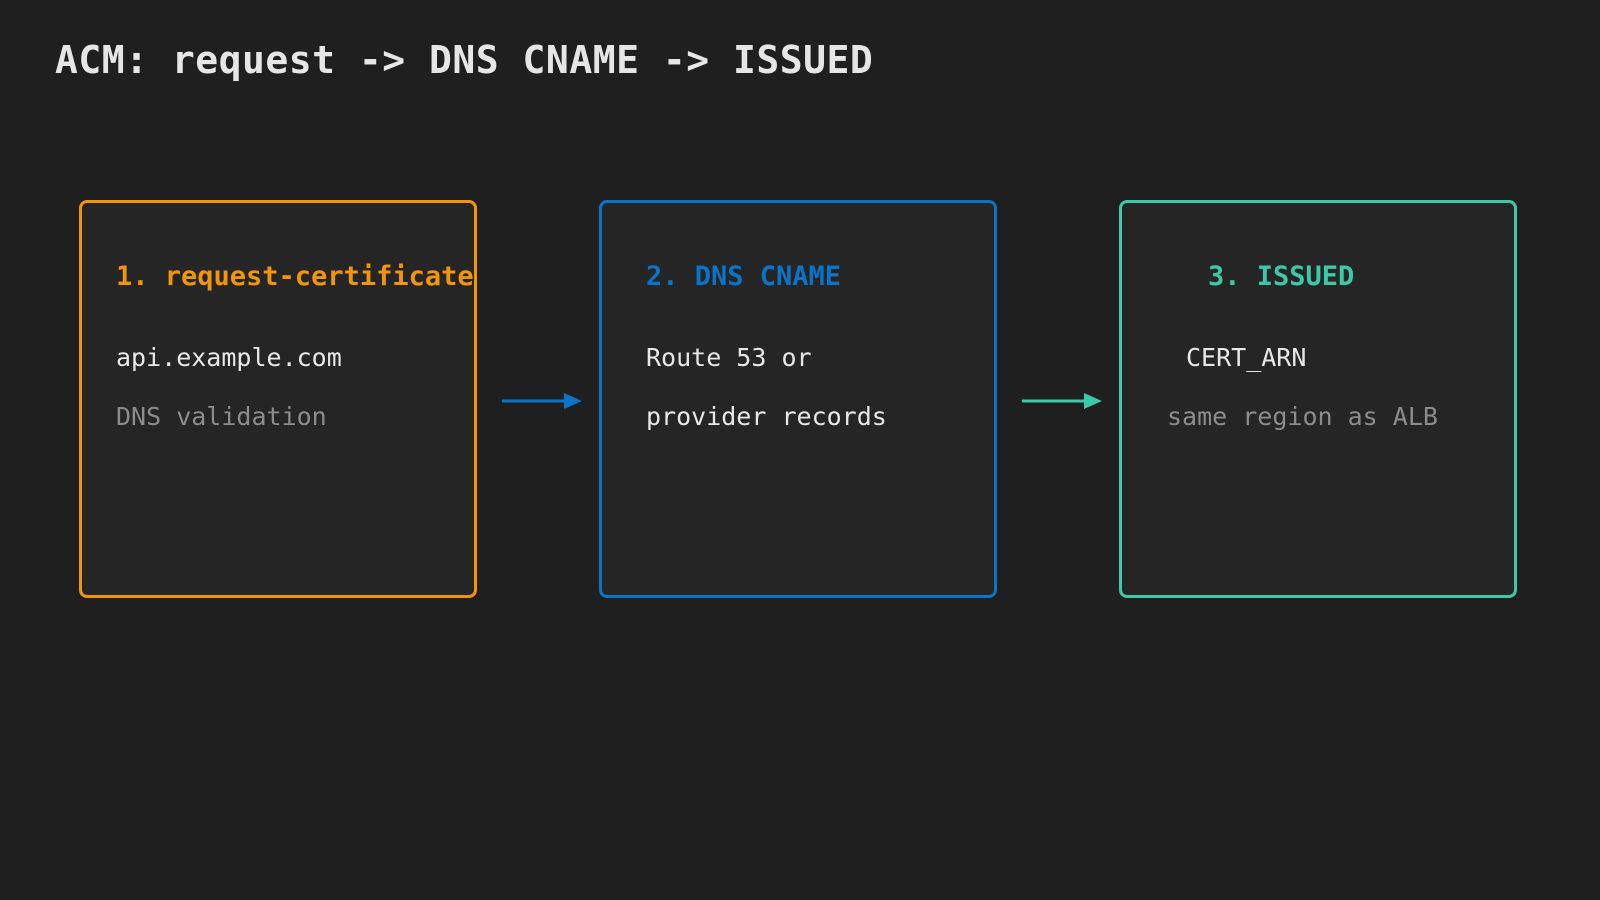  What do you see at coordinates (229, 357) in the screenshot?
I see `step-1-domain: api.example.com` at bounding box center [229, 357].